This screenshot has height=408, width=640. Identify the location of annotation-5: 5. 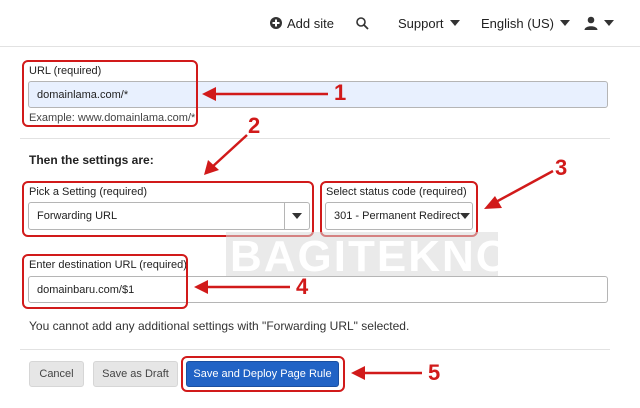
(434, 372).